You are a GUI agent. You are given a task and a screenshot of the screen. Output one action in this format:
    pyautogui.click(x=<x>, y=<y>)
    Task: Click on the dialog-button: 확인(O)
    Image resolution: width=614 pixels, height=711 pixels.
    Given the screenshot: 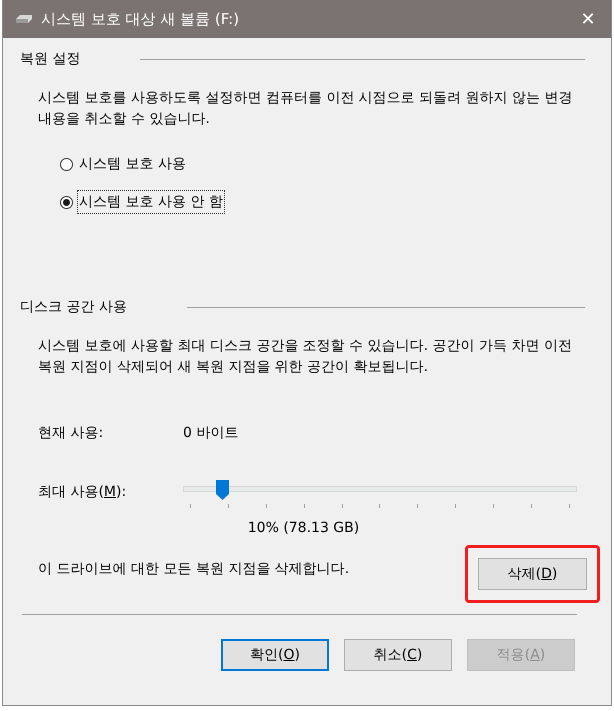 What is the action you would take?
    pyautogui.click(x=275, y=655)
    